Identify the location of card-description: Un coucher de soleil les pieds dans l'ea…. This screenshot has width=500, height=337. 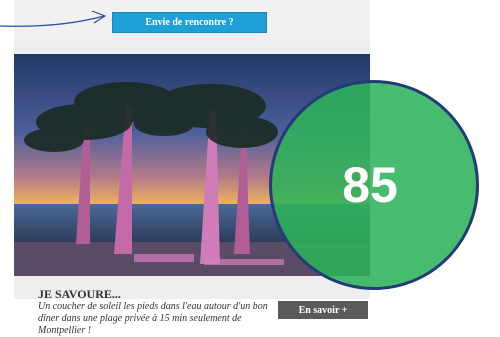
(153, 318).